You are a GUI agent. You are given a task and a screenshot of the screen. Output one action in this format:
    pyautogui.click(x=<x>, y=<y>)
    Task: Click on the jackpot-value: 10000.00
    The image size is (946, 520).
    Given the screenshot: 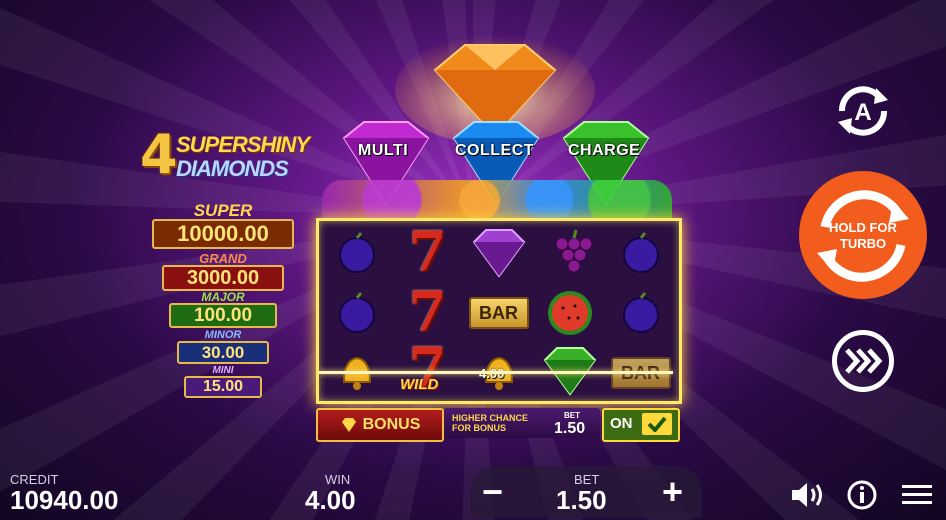 What is the action you would take?
    pyautogui.click(x=223, y=234)
    